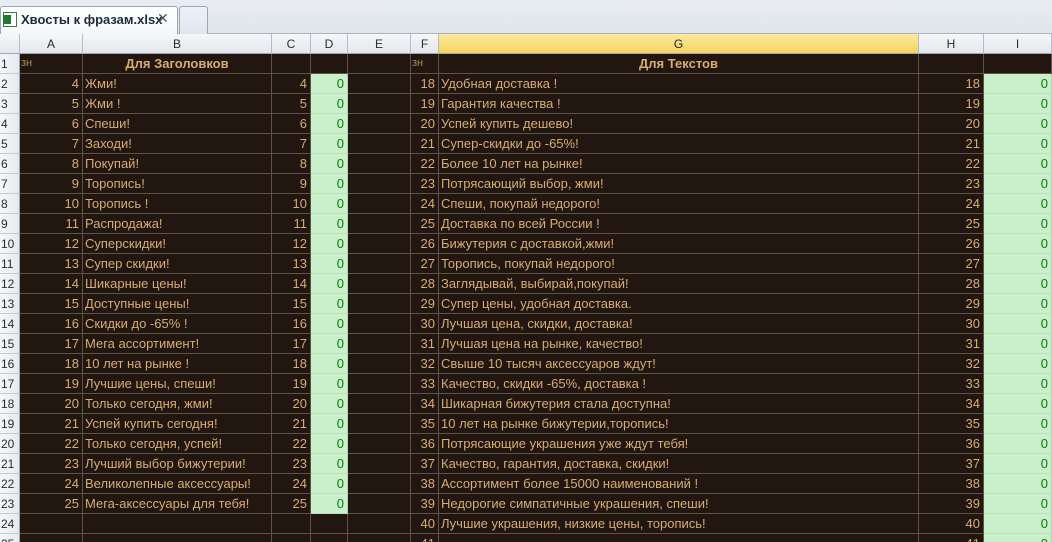  Describe the element at coordinates (10, 104) in the screenshot. I see `row-header: 3` at that location.